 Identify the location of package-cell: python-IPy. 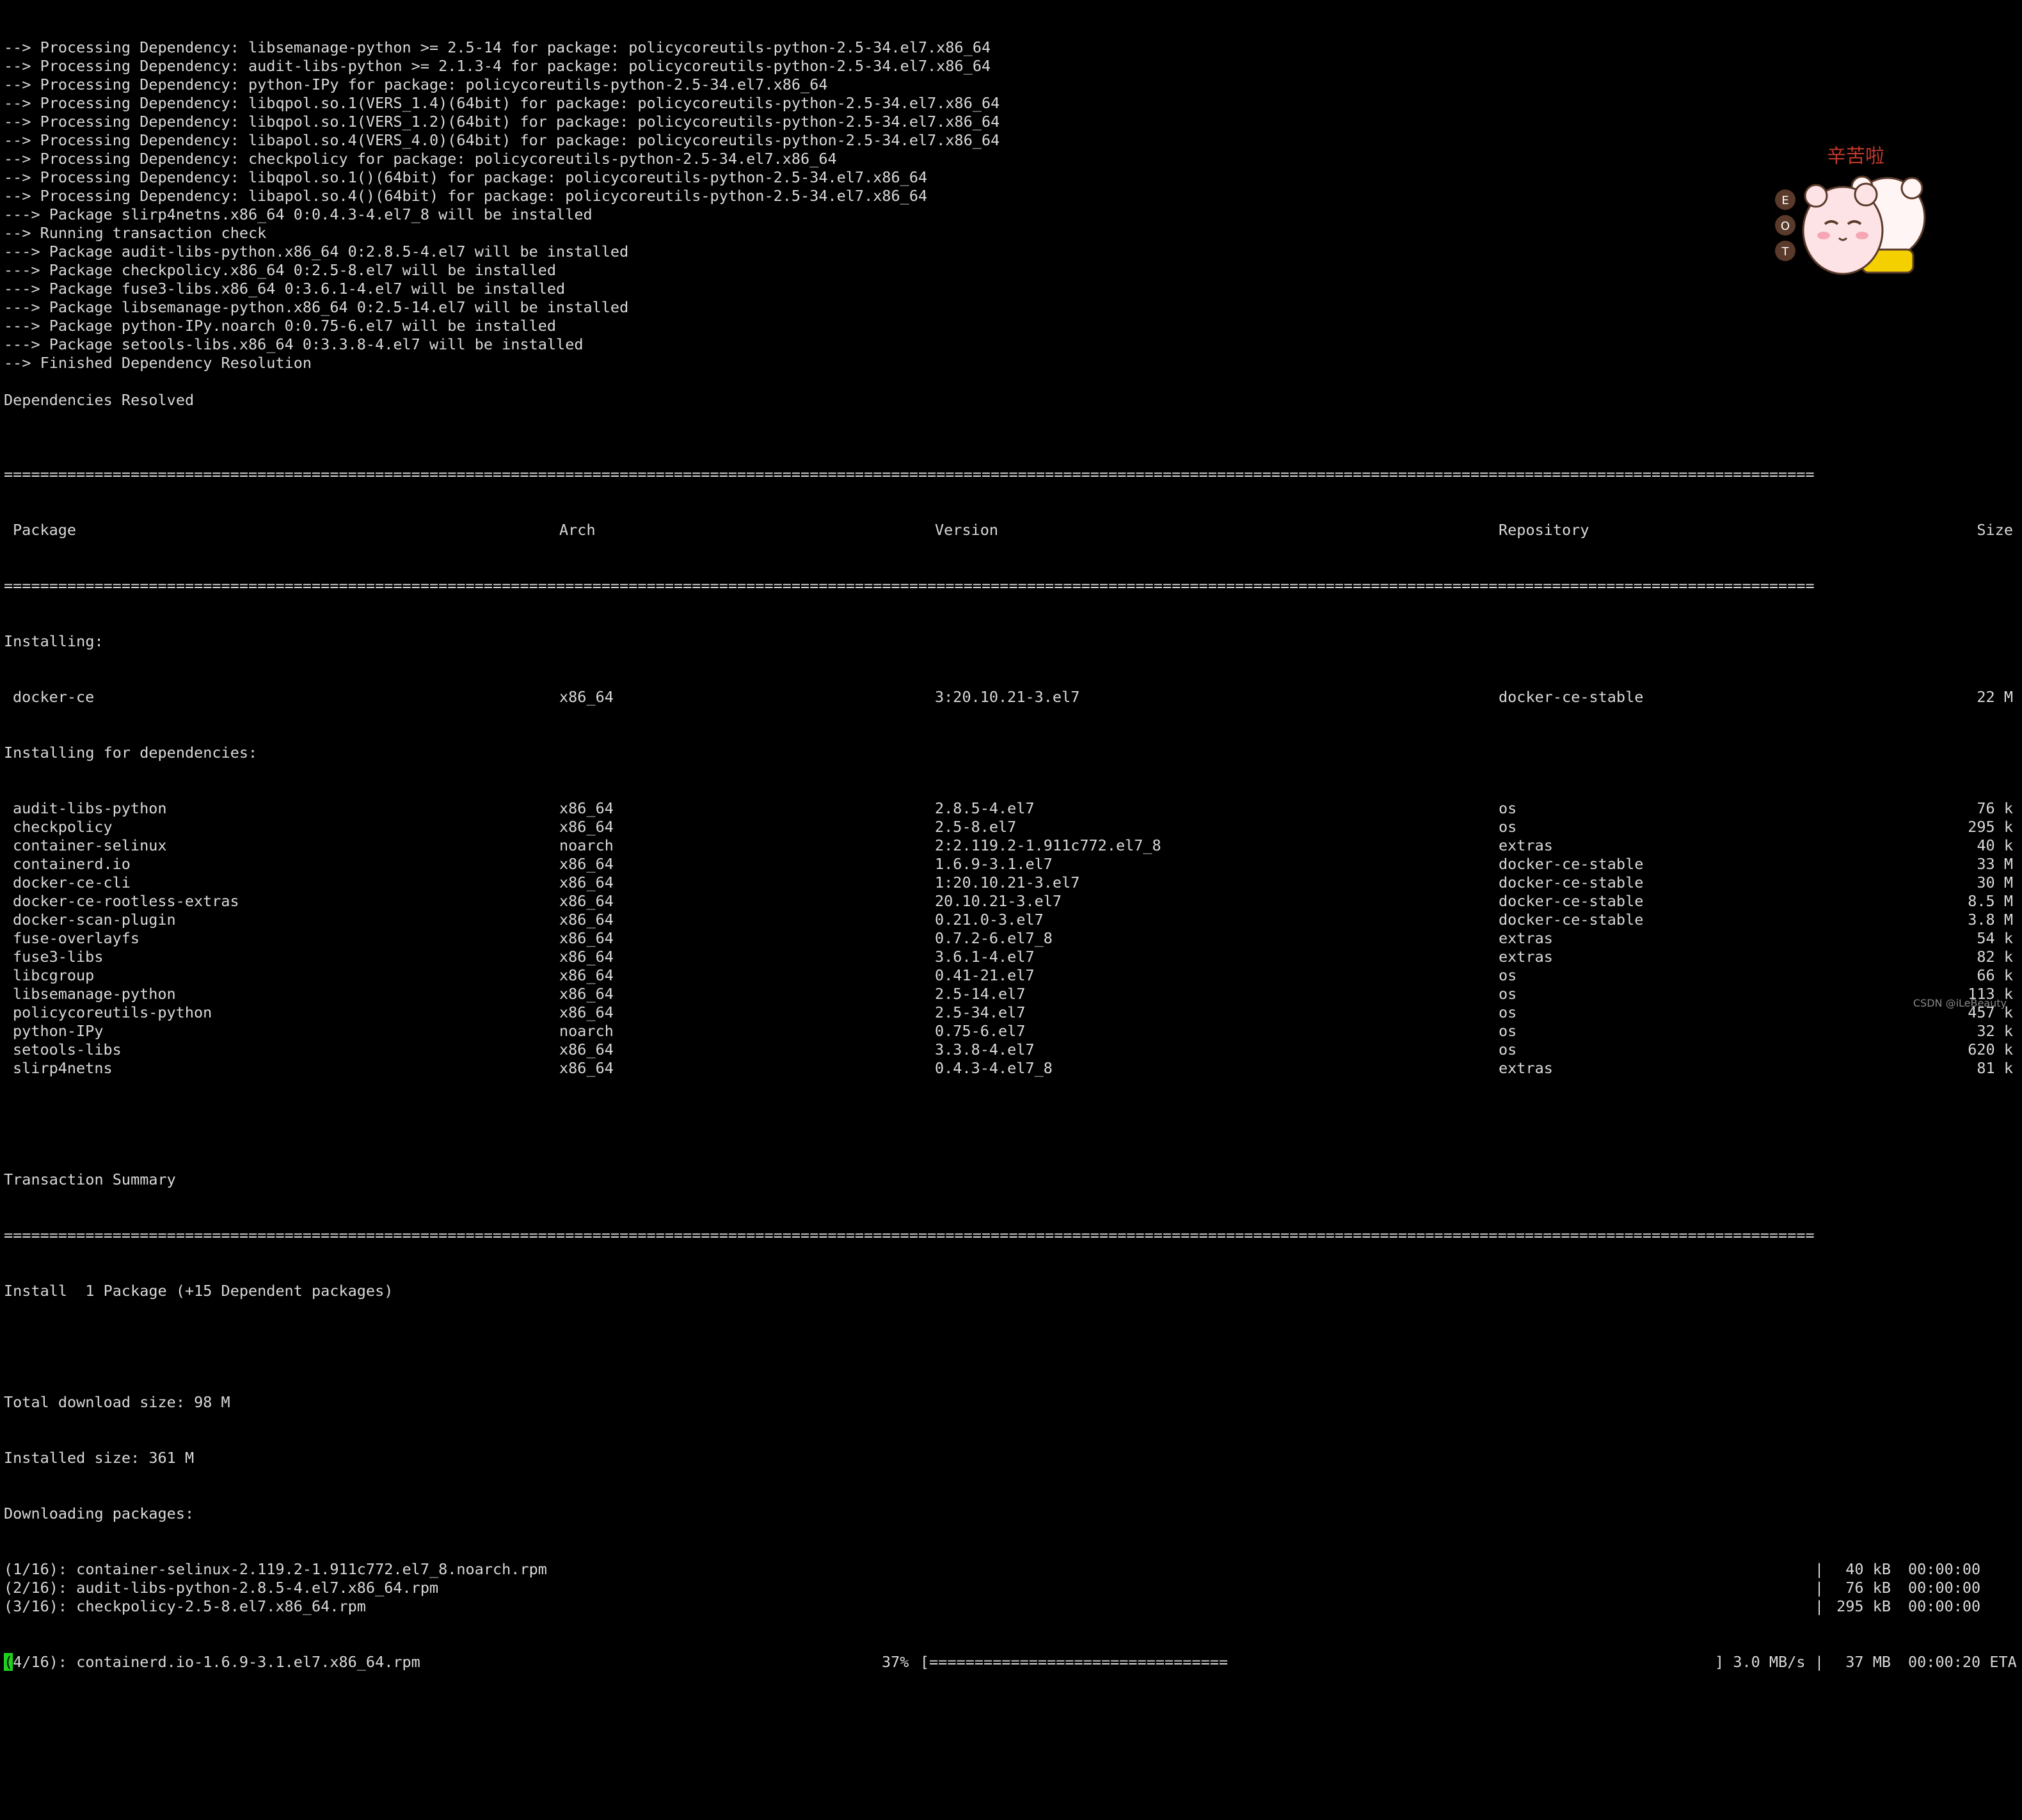
(58, 1031).